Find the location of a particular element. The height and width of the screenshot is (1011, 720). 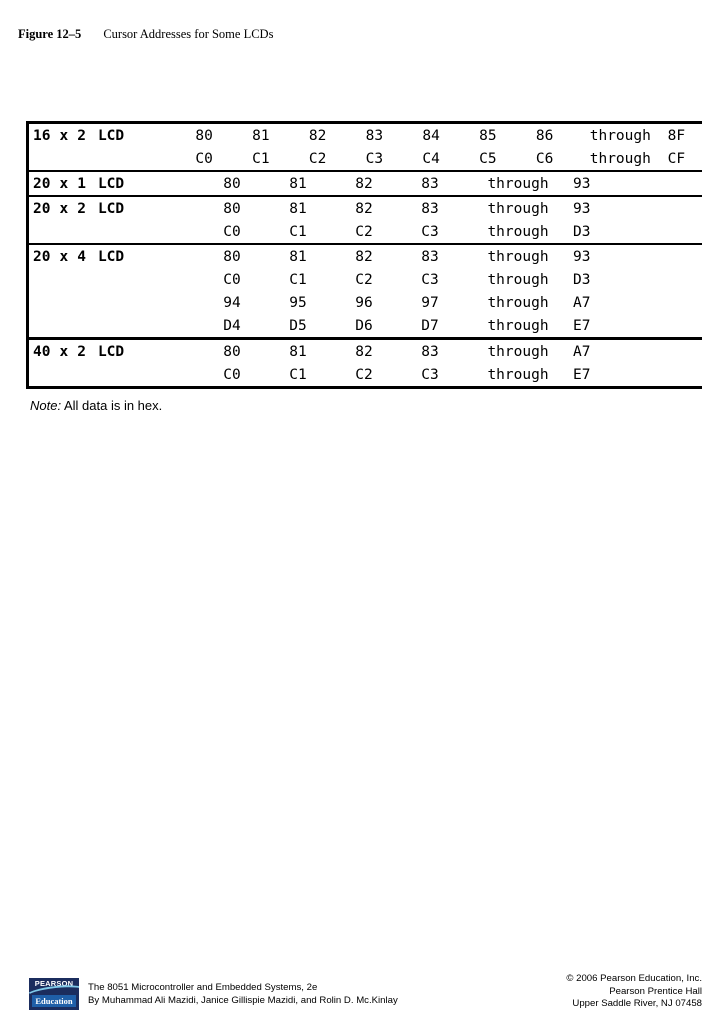

figure-number: Figure 12–5 is located at coordinates (50, 34).